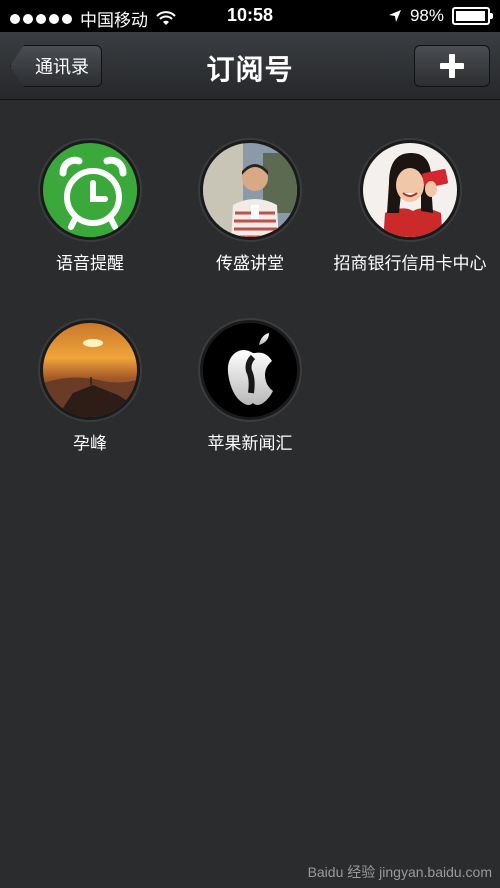 Image resolution: width=500 pixels, height=888 pixels. I want to click on battery-icon, so click(472, 16).